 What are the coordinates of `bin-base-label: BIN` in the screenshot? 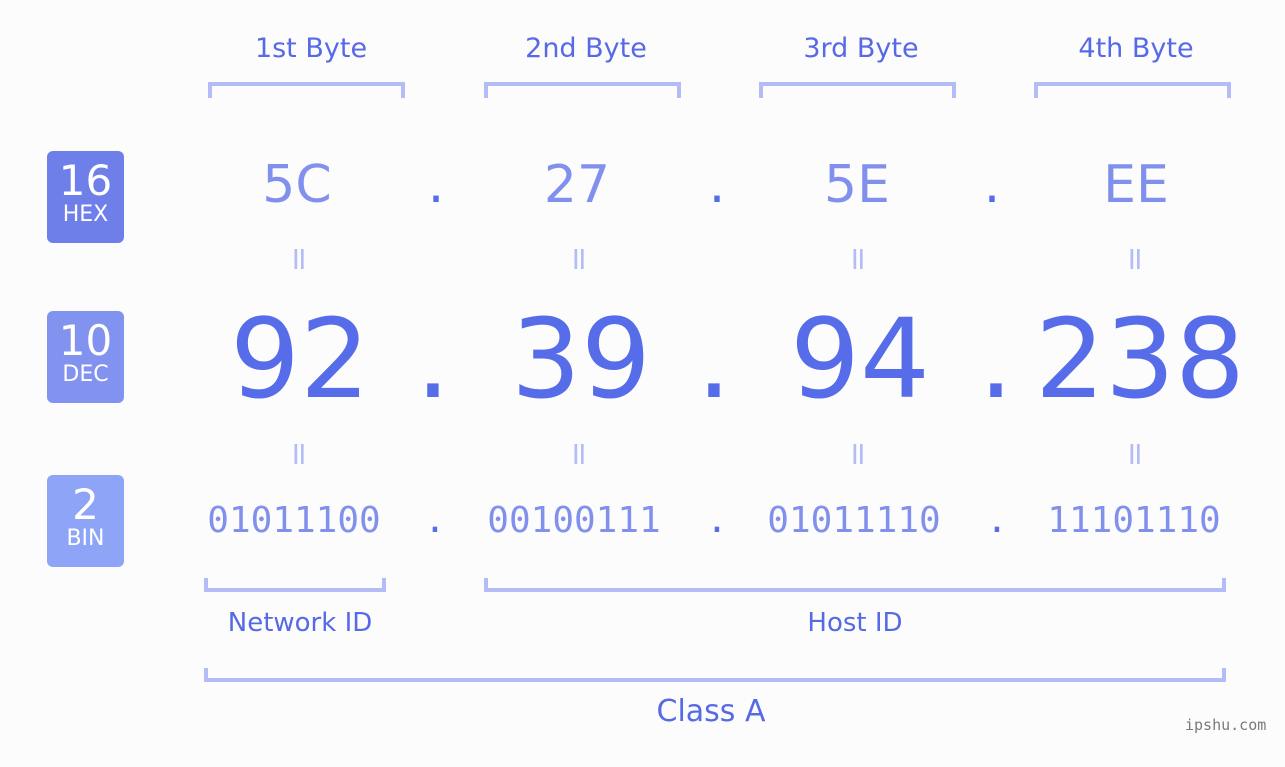 It's located at (85, 538).